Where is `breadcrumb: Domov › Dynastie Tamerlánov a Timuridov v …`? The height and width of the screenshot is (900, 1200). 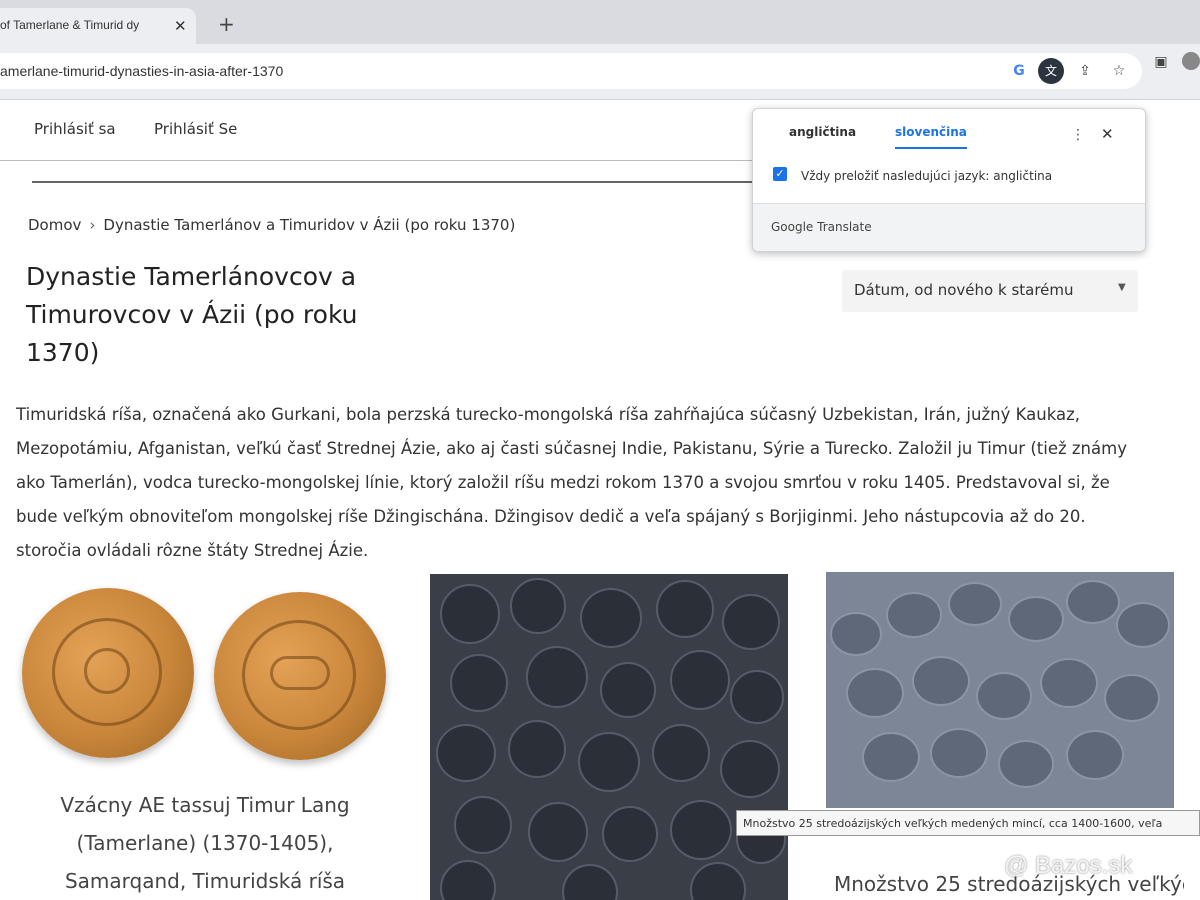 breadcrumb: Domov › Dynastie Tamerlánov a Timuridov v … is located at coordinates (271, 225).